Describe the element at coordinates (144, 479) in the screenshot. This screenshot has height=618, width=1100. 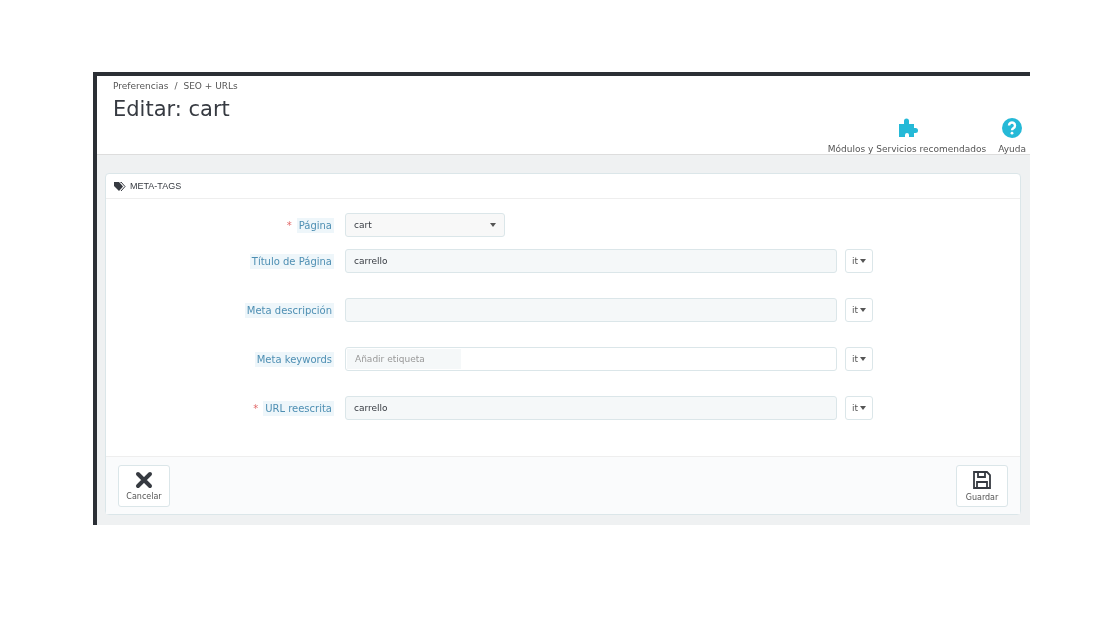
I see `close-icon` at that location.